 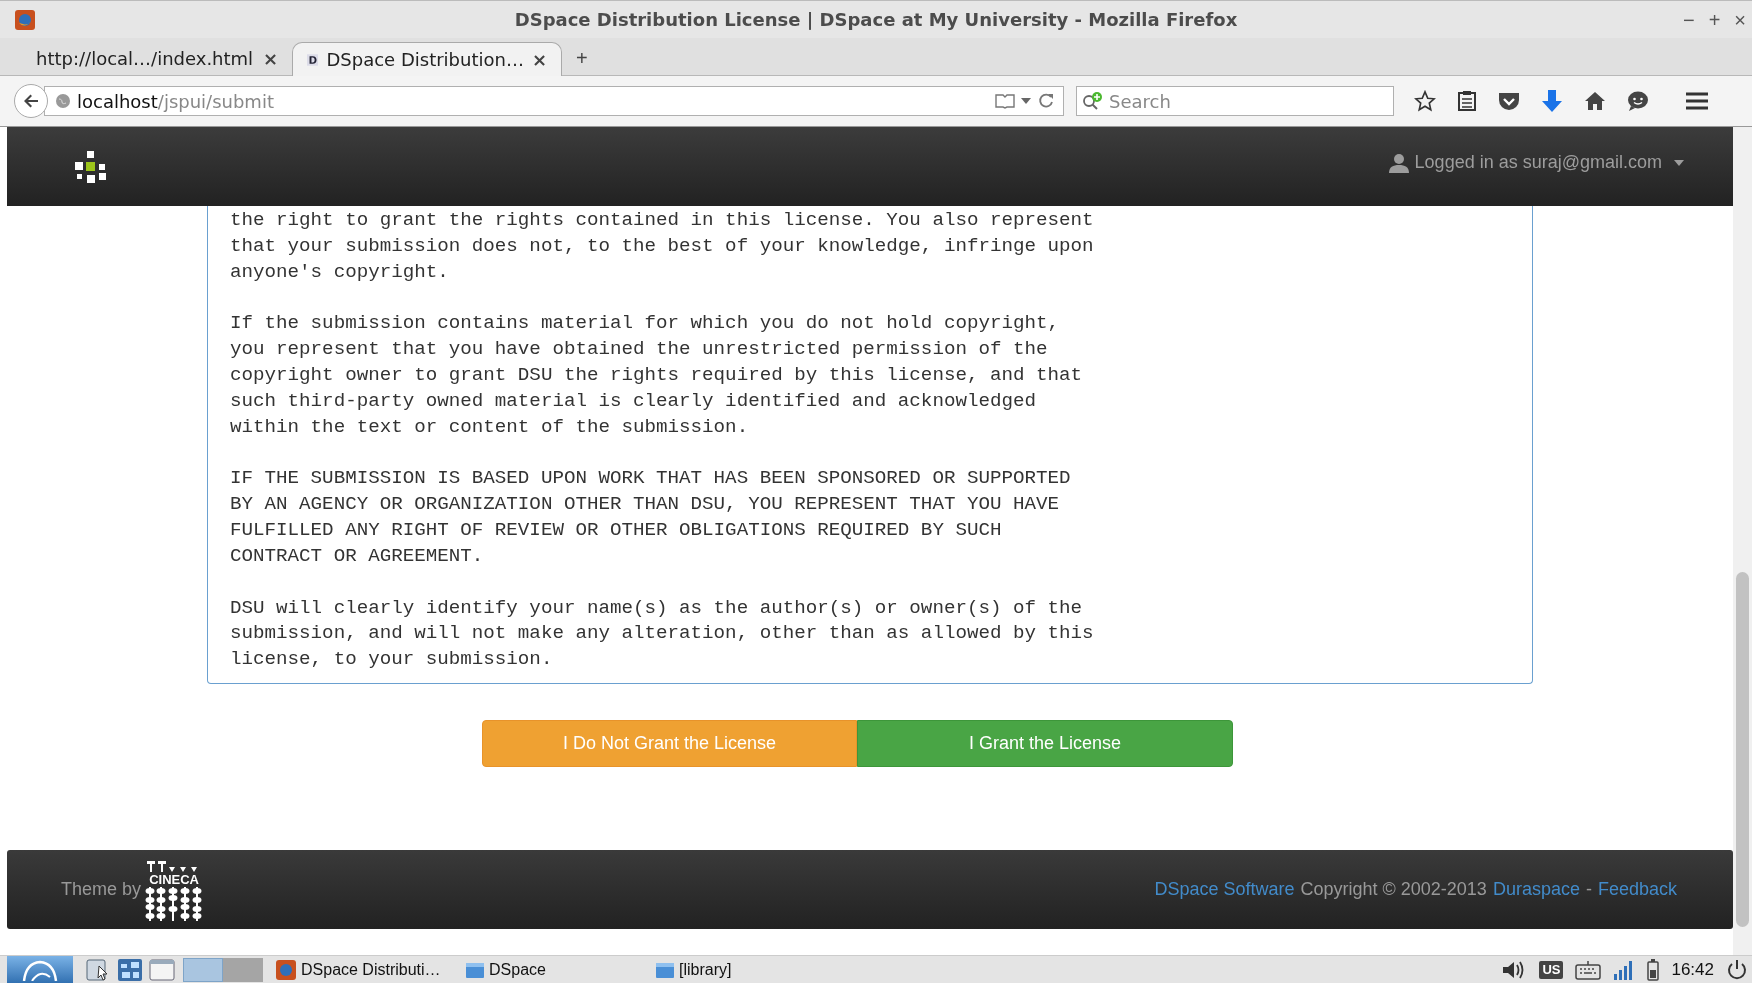 I want to click on dropdown-caret-icon, so click(x=1026, y=101).